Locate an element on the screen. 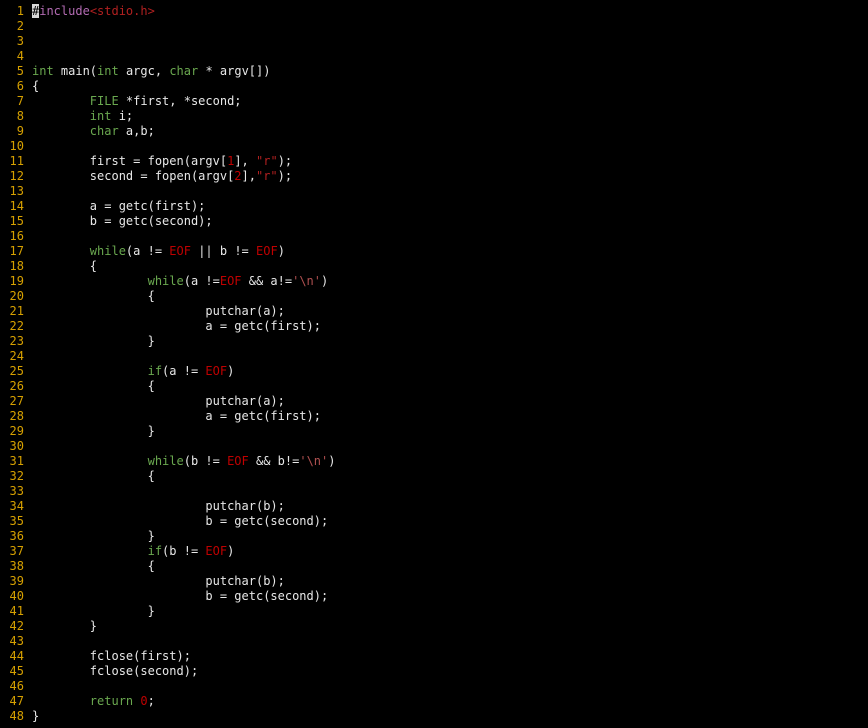 The height and width of the screenshot is (728, 868). code-line: 35 b = getc(second); is located at coordinates (434, 521).